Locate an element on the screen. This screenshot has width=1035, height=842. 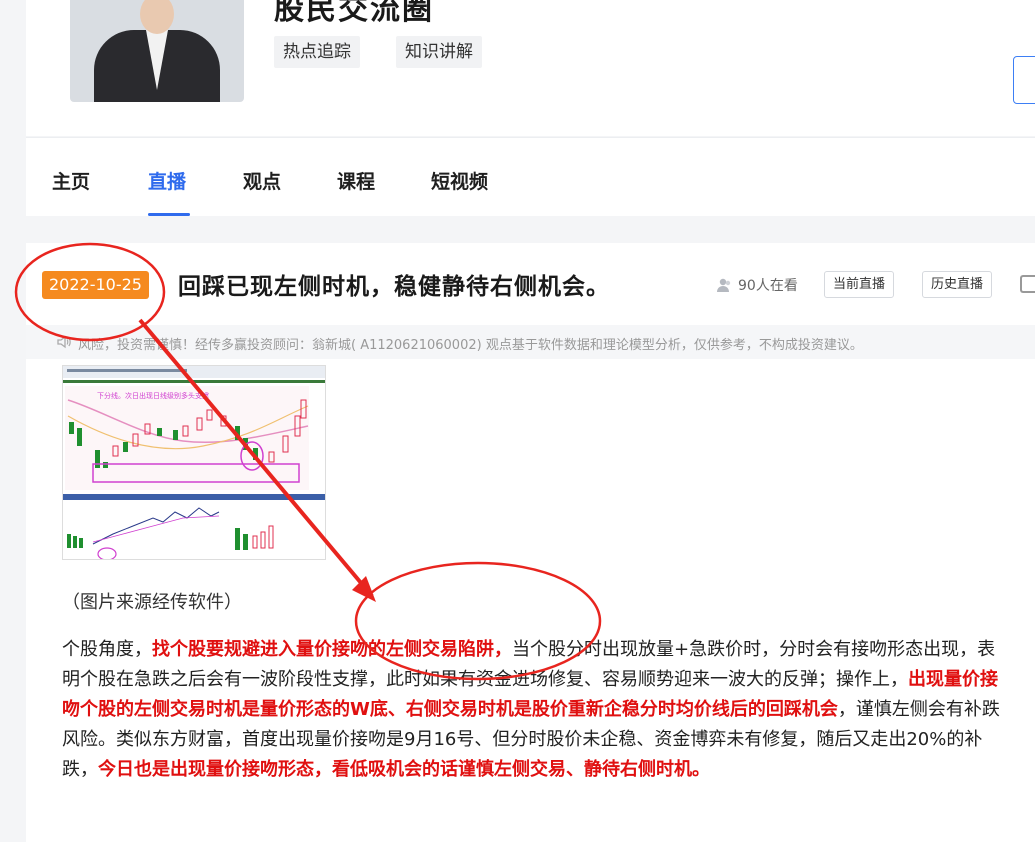
current-live-button: 当前直播 is located at coordinates (859, 284).